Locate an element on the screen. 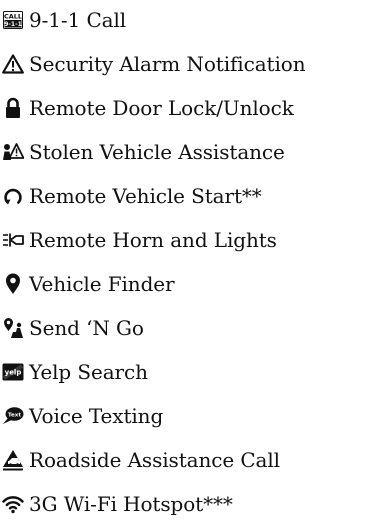 This screenshot has height=531, width=378. feature-label: Remote Vehicle Start** is located at coordinates (145, 196).